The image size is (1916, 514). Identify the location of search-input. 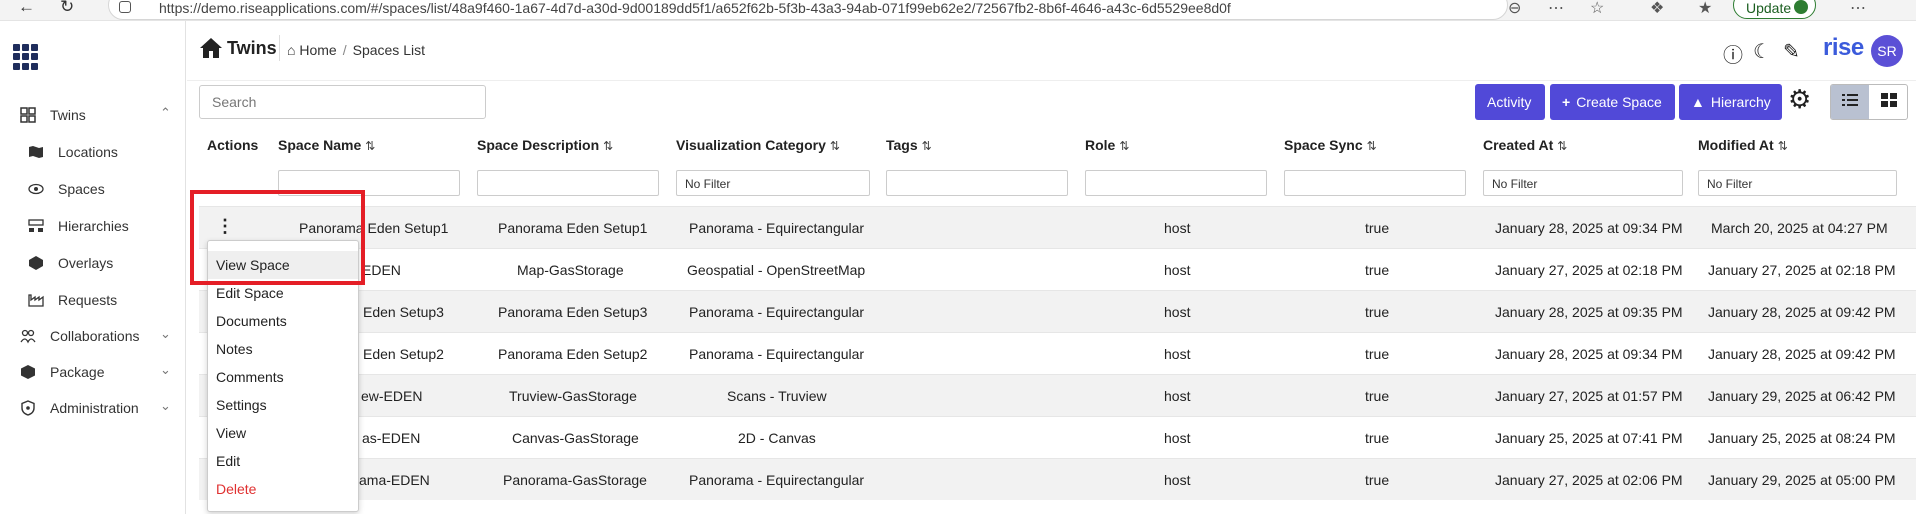
(342, 102).